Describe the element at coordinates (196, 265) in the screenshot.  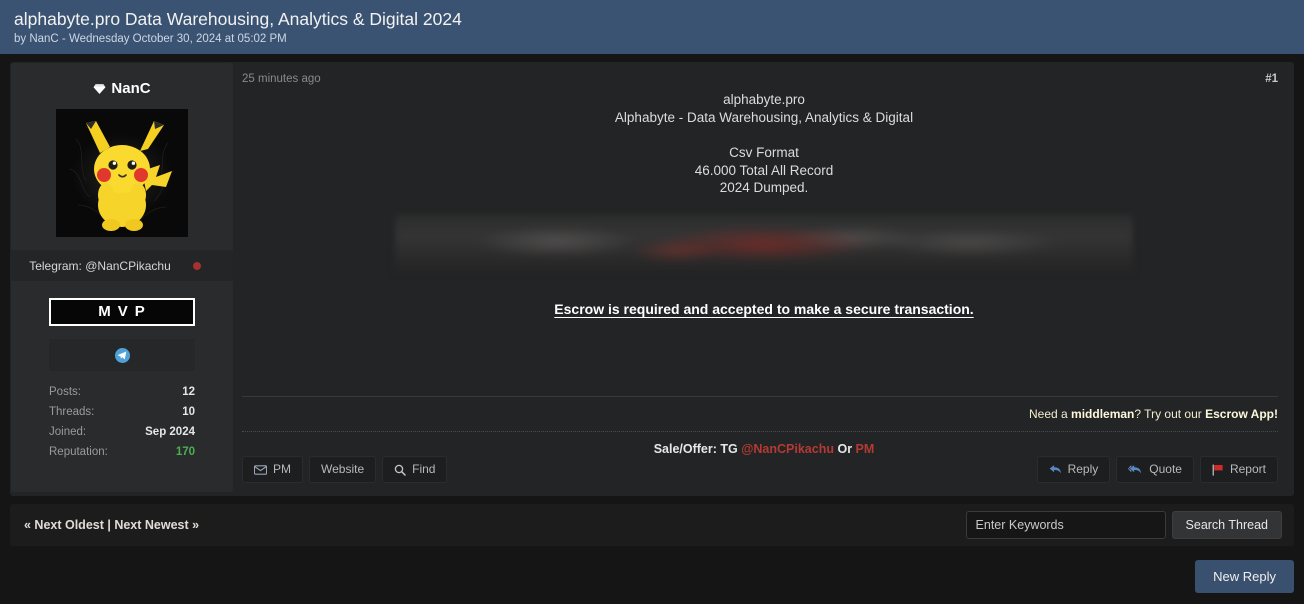
I see `online-status-dot` at that location.